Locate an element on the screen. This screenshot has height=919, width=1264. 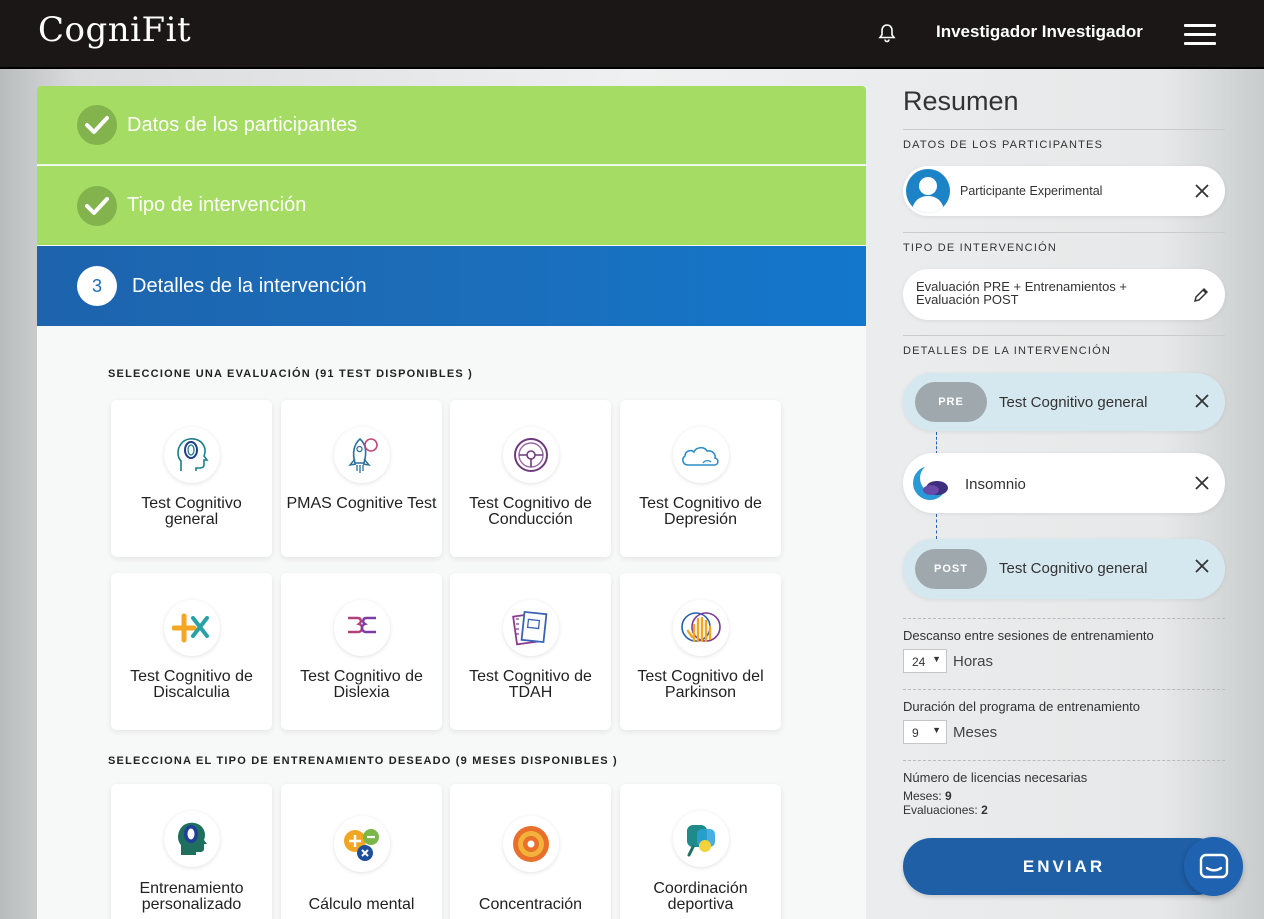
remove-pre-icon is located at coordinates (1202, 401).